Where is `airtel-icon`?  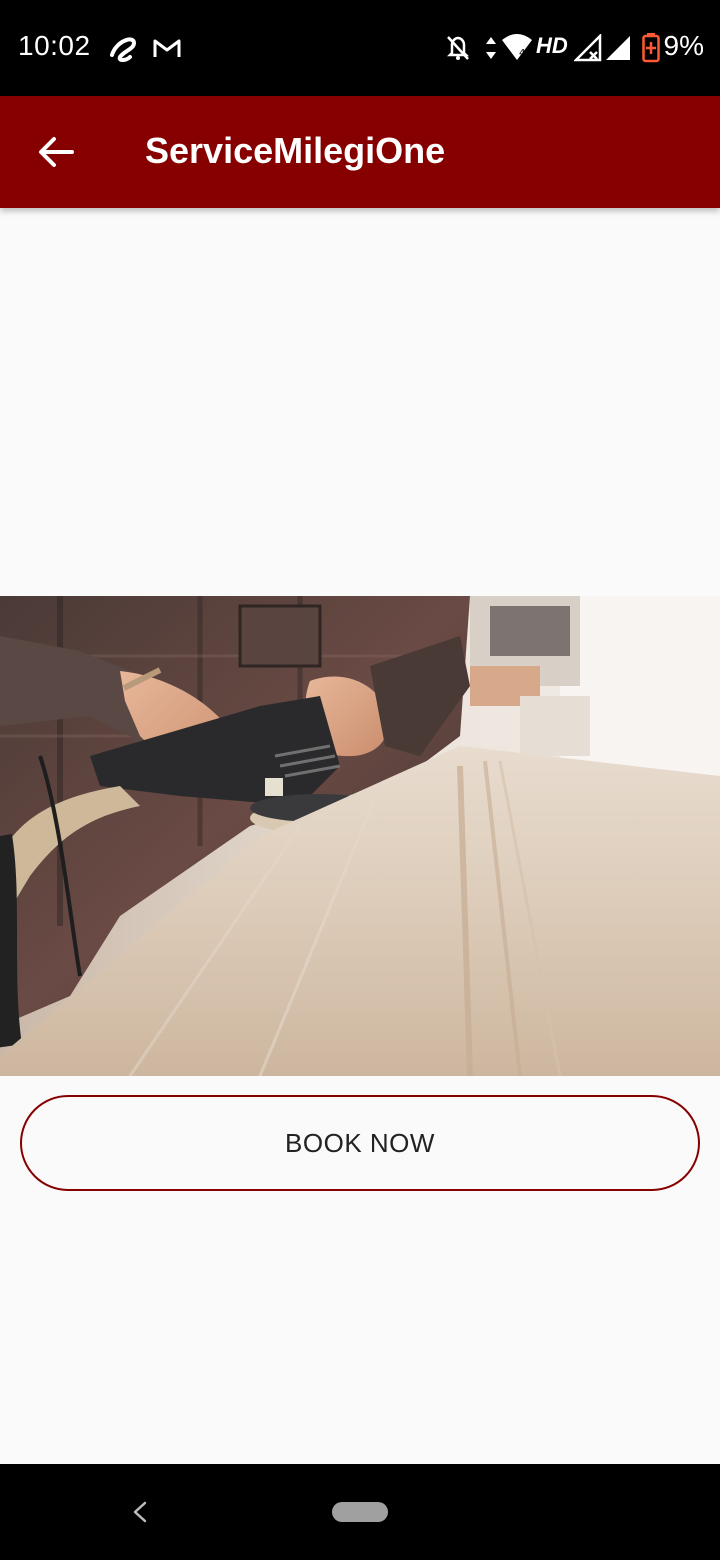 airtel-icon is located at coordinates (123, 48).